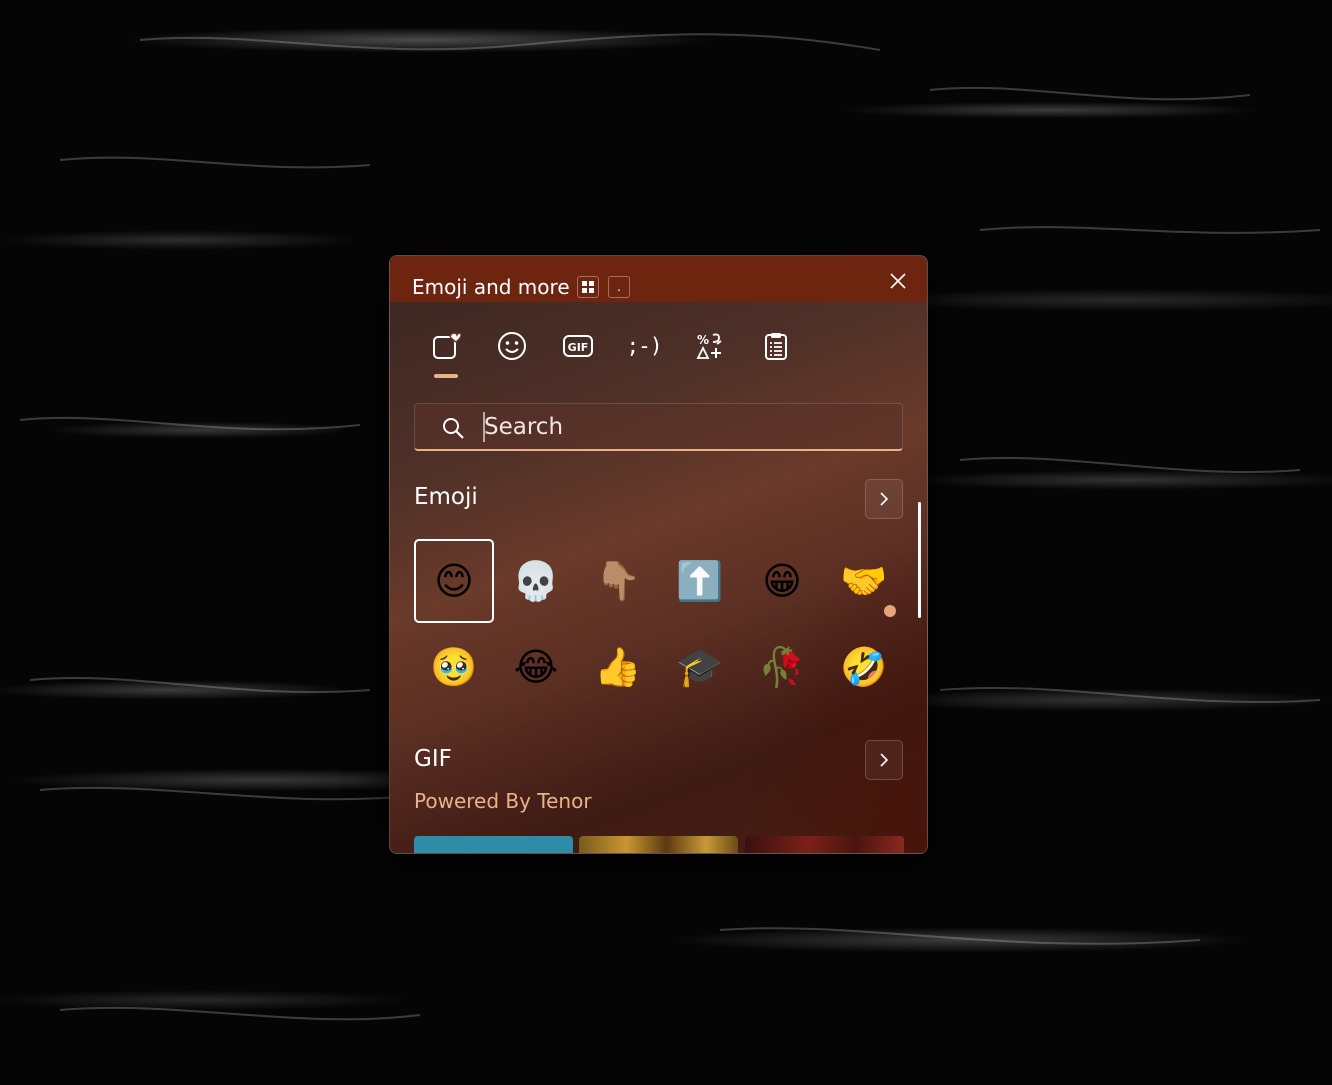 The image size is (1332, 1085). Describe the element at coordinates (536, 667) in the screenshot. I see `emoji-tears-of-joy: 😂` at that location.